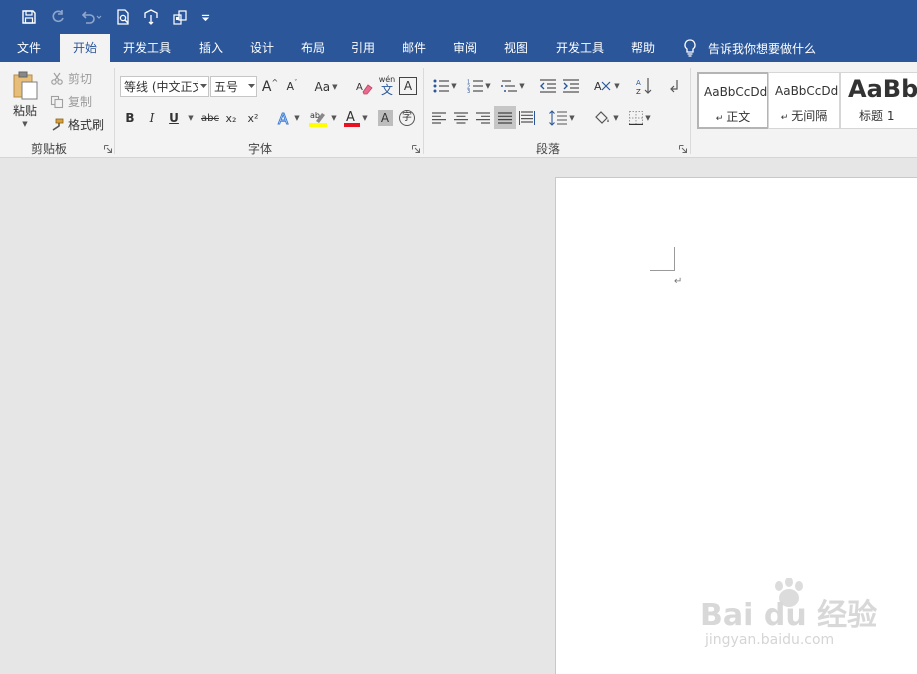 The image size is (917, 674). I want to click on font-color-button: A ▼, so click(356, 118).